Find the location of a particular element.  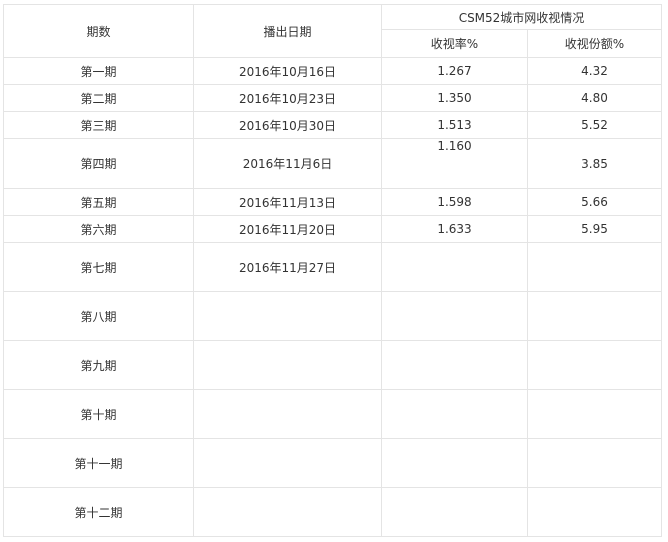

rating-cell: 1.513 is located at coordinates (454, 125).